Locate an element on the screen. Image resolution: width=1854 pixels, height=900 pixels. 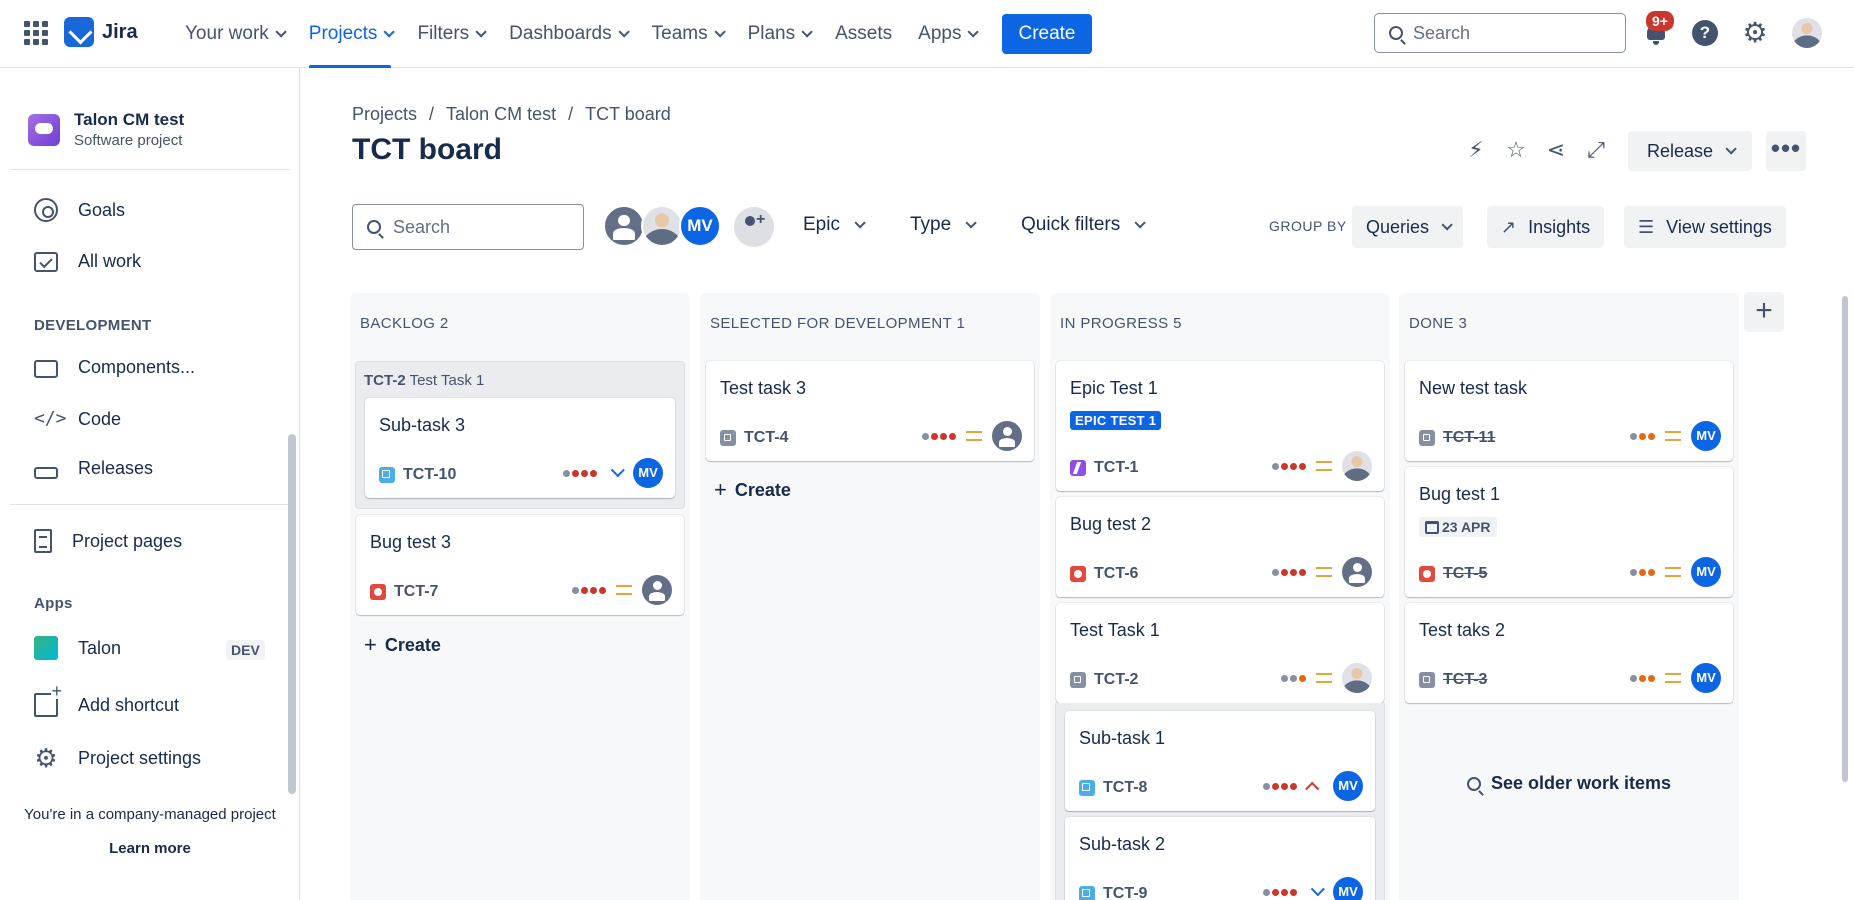
card-test-task-3: Test task 3 TCT-4 is located at coordinates (870, 411).